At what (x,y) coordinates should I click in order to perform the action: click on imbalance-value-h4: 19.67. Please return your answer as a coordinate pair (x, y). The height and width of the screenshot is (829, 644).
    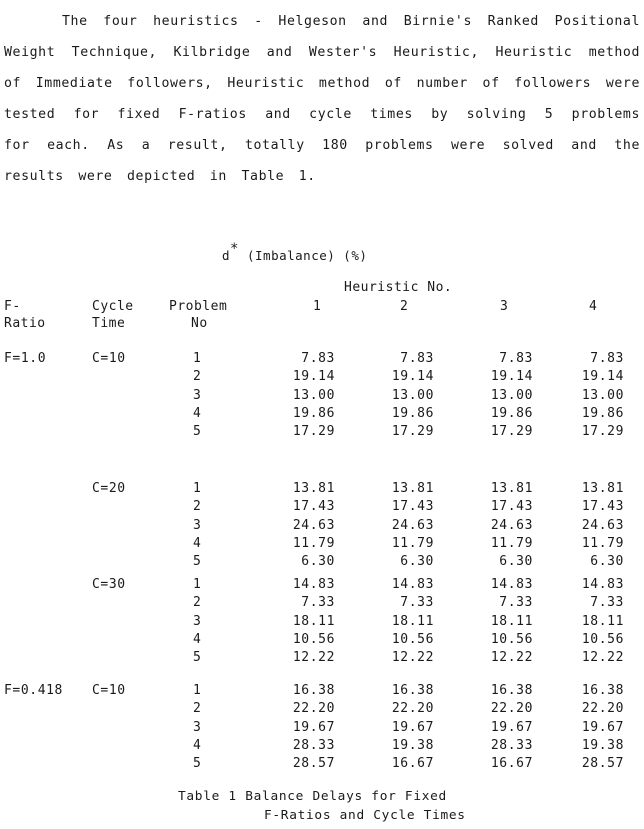
    Looking at the image, I should click on (602, 727).